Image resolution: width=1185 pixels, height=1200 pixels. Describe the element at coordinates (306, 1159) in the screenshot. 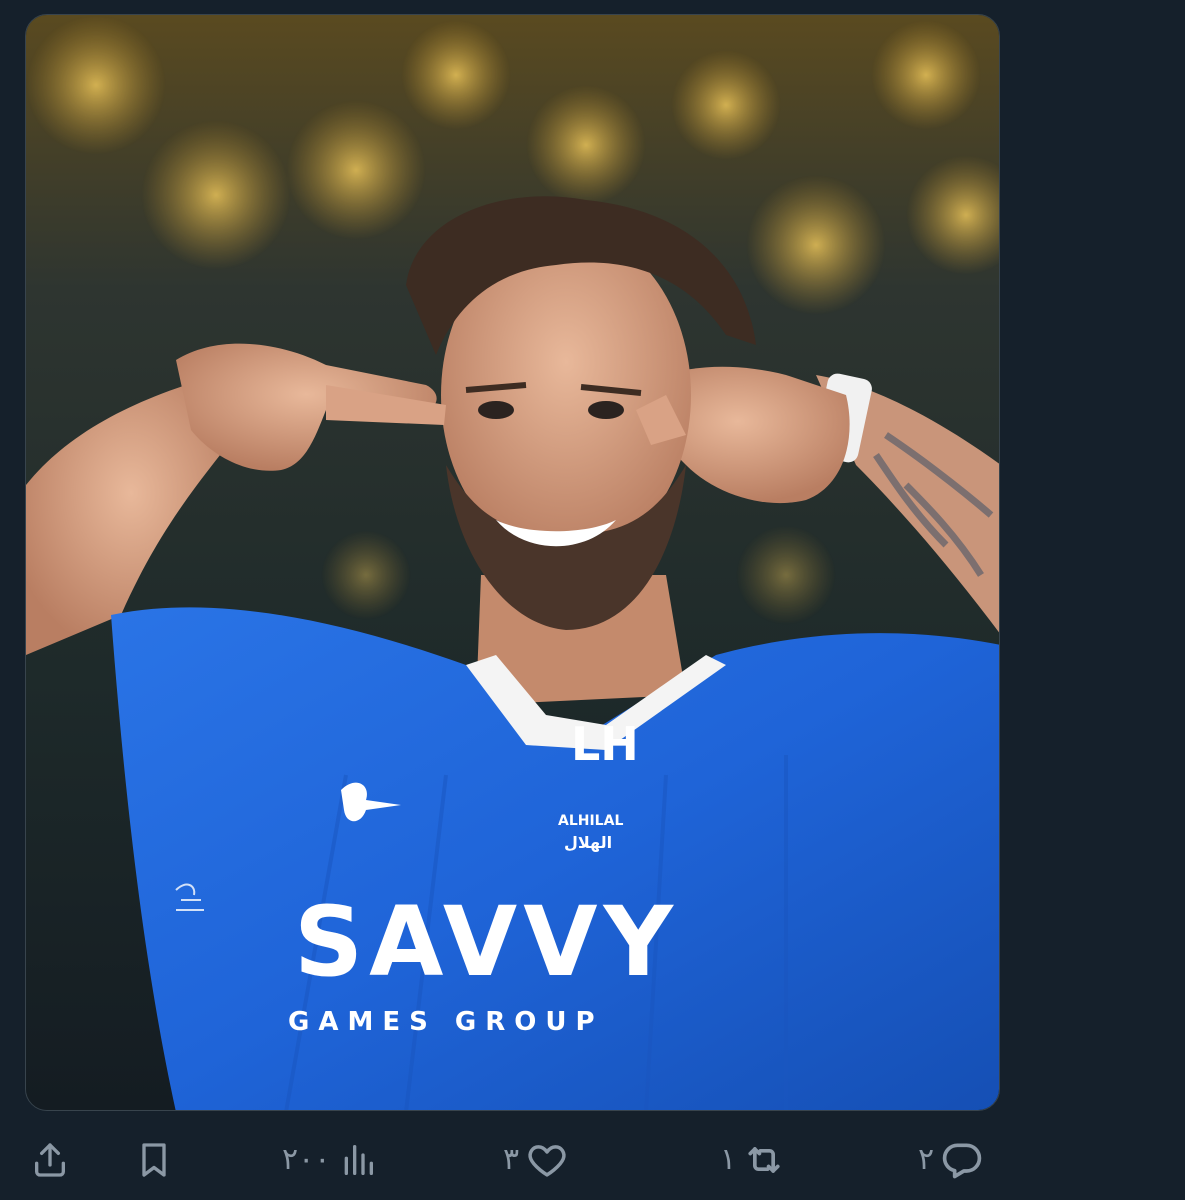

I see `views-count: ٢٠٠` at that location.